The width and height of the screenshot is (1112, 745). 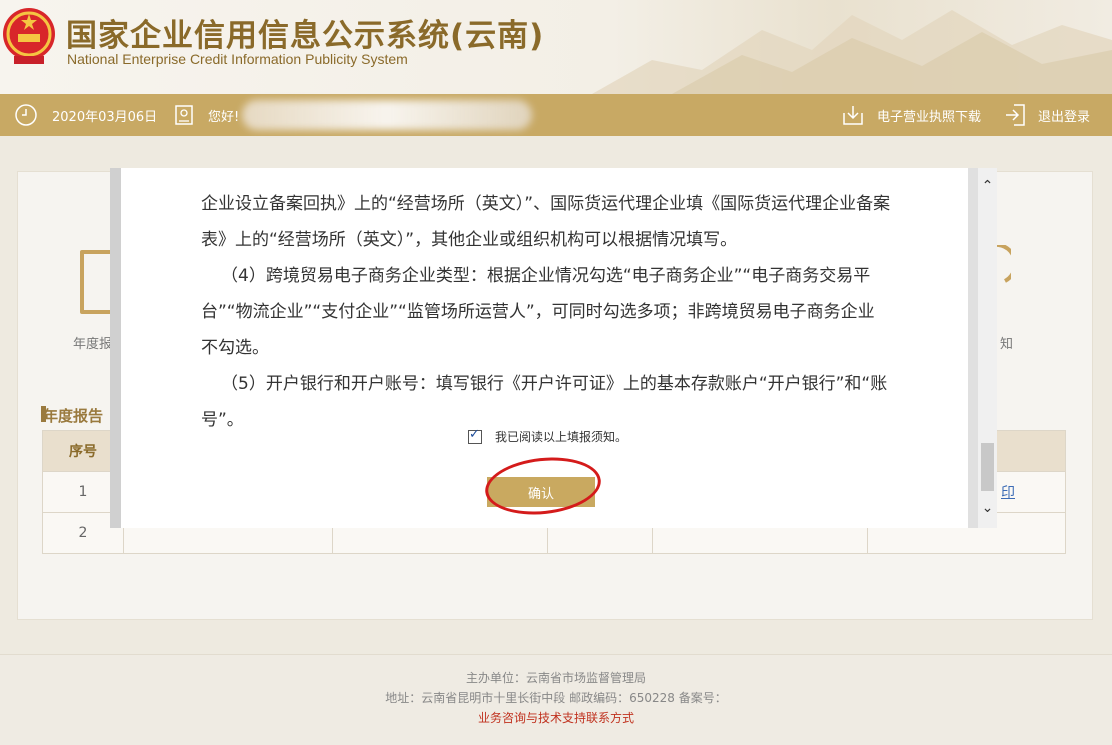 I want to click on scroll-thumb, so click(x=987, y=467).